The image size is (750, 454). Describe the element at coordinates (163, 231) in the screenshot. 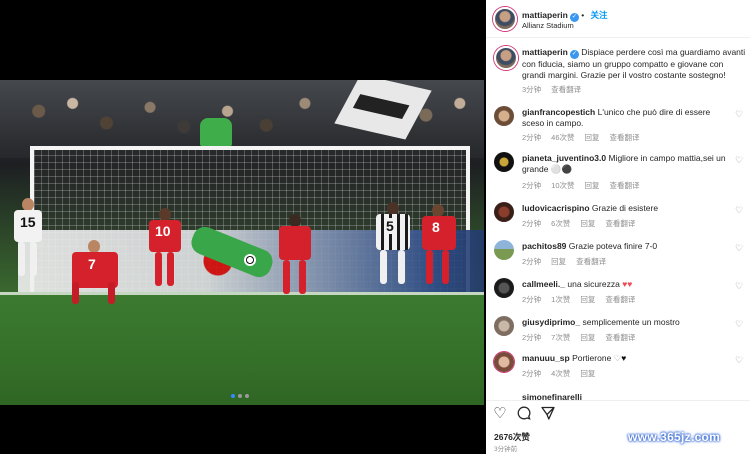

I see `jersey-number: 10` at that location.